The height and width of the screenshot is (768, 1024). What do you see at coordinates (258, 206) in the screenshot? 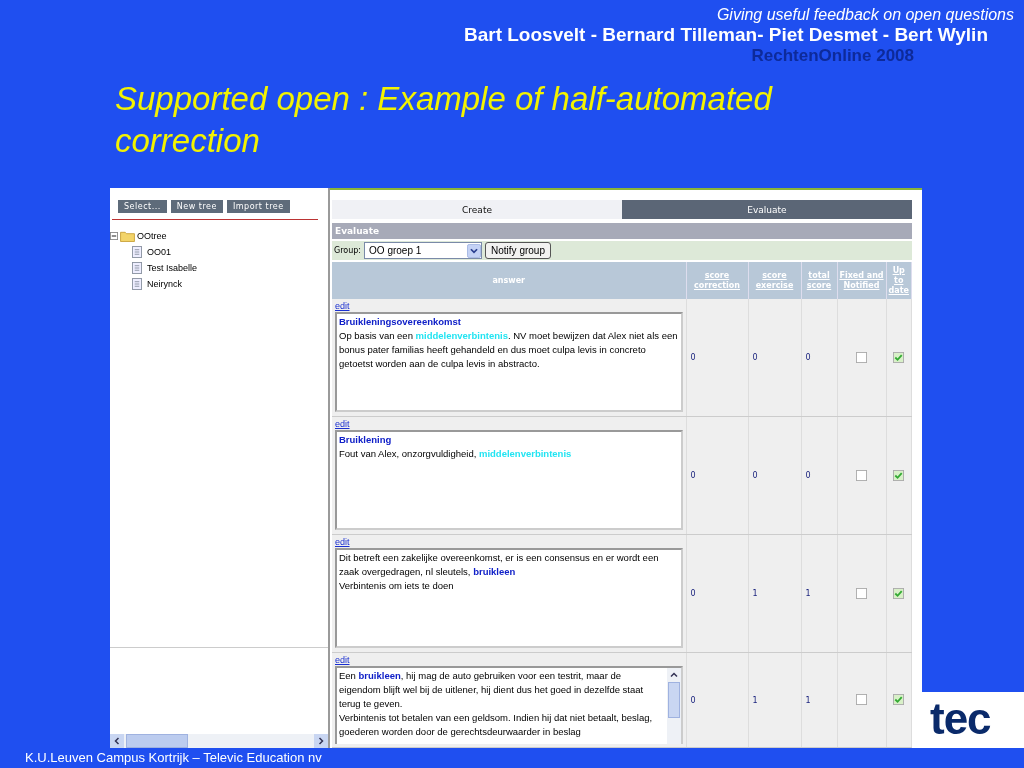
I see `tree-button: Import tree` at bounding box center [258, 206].